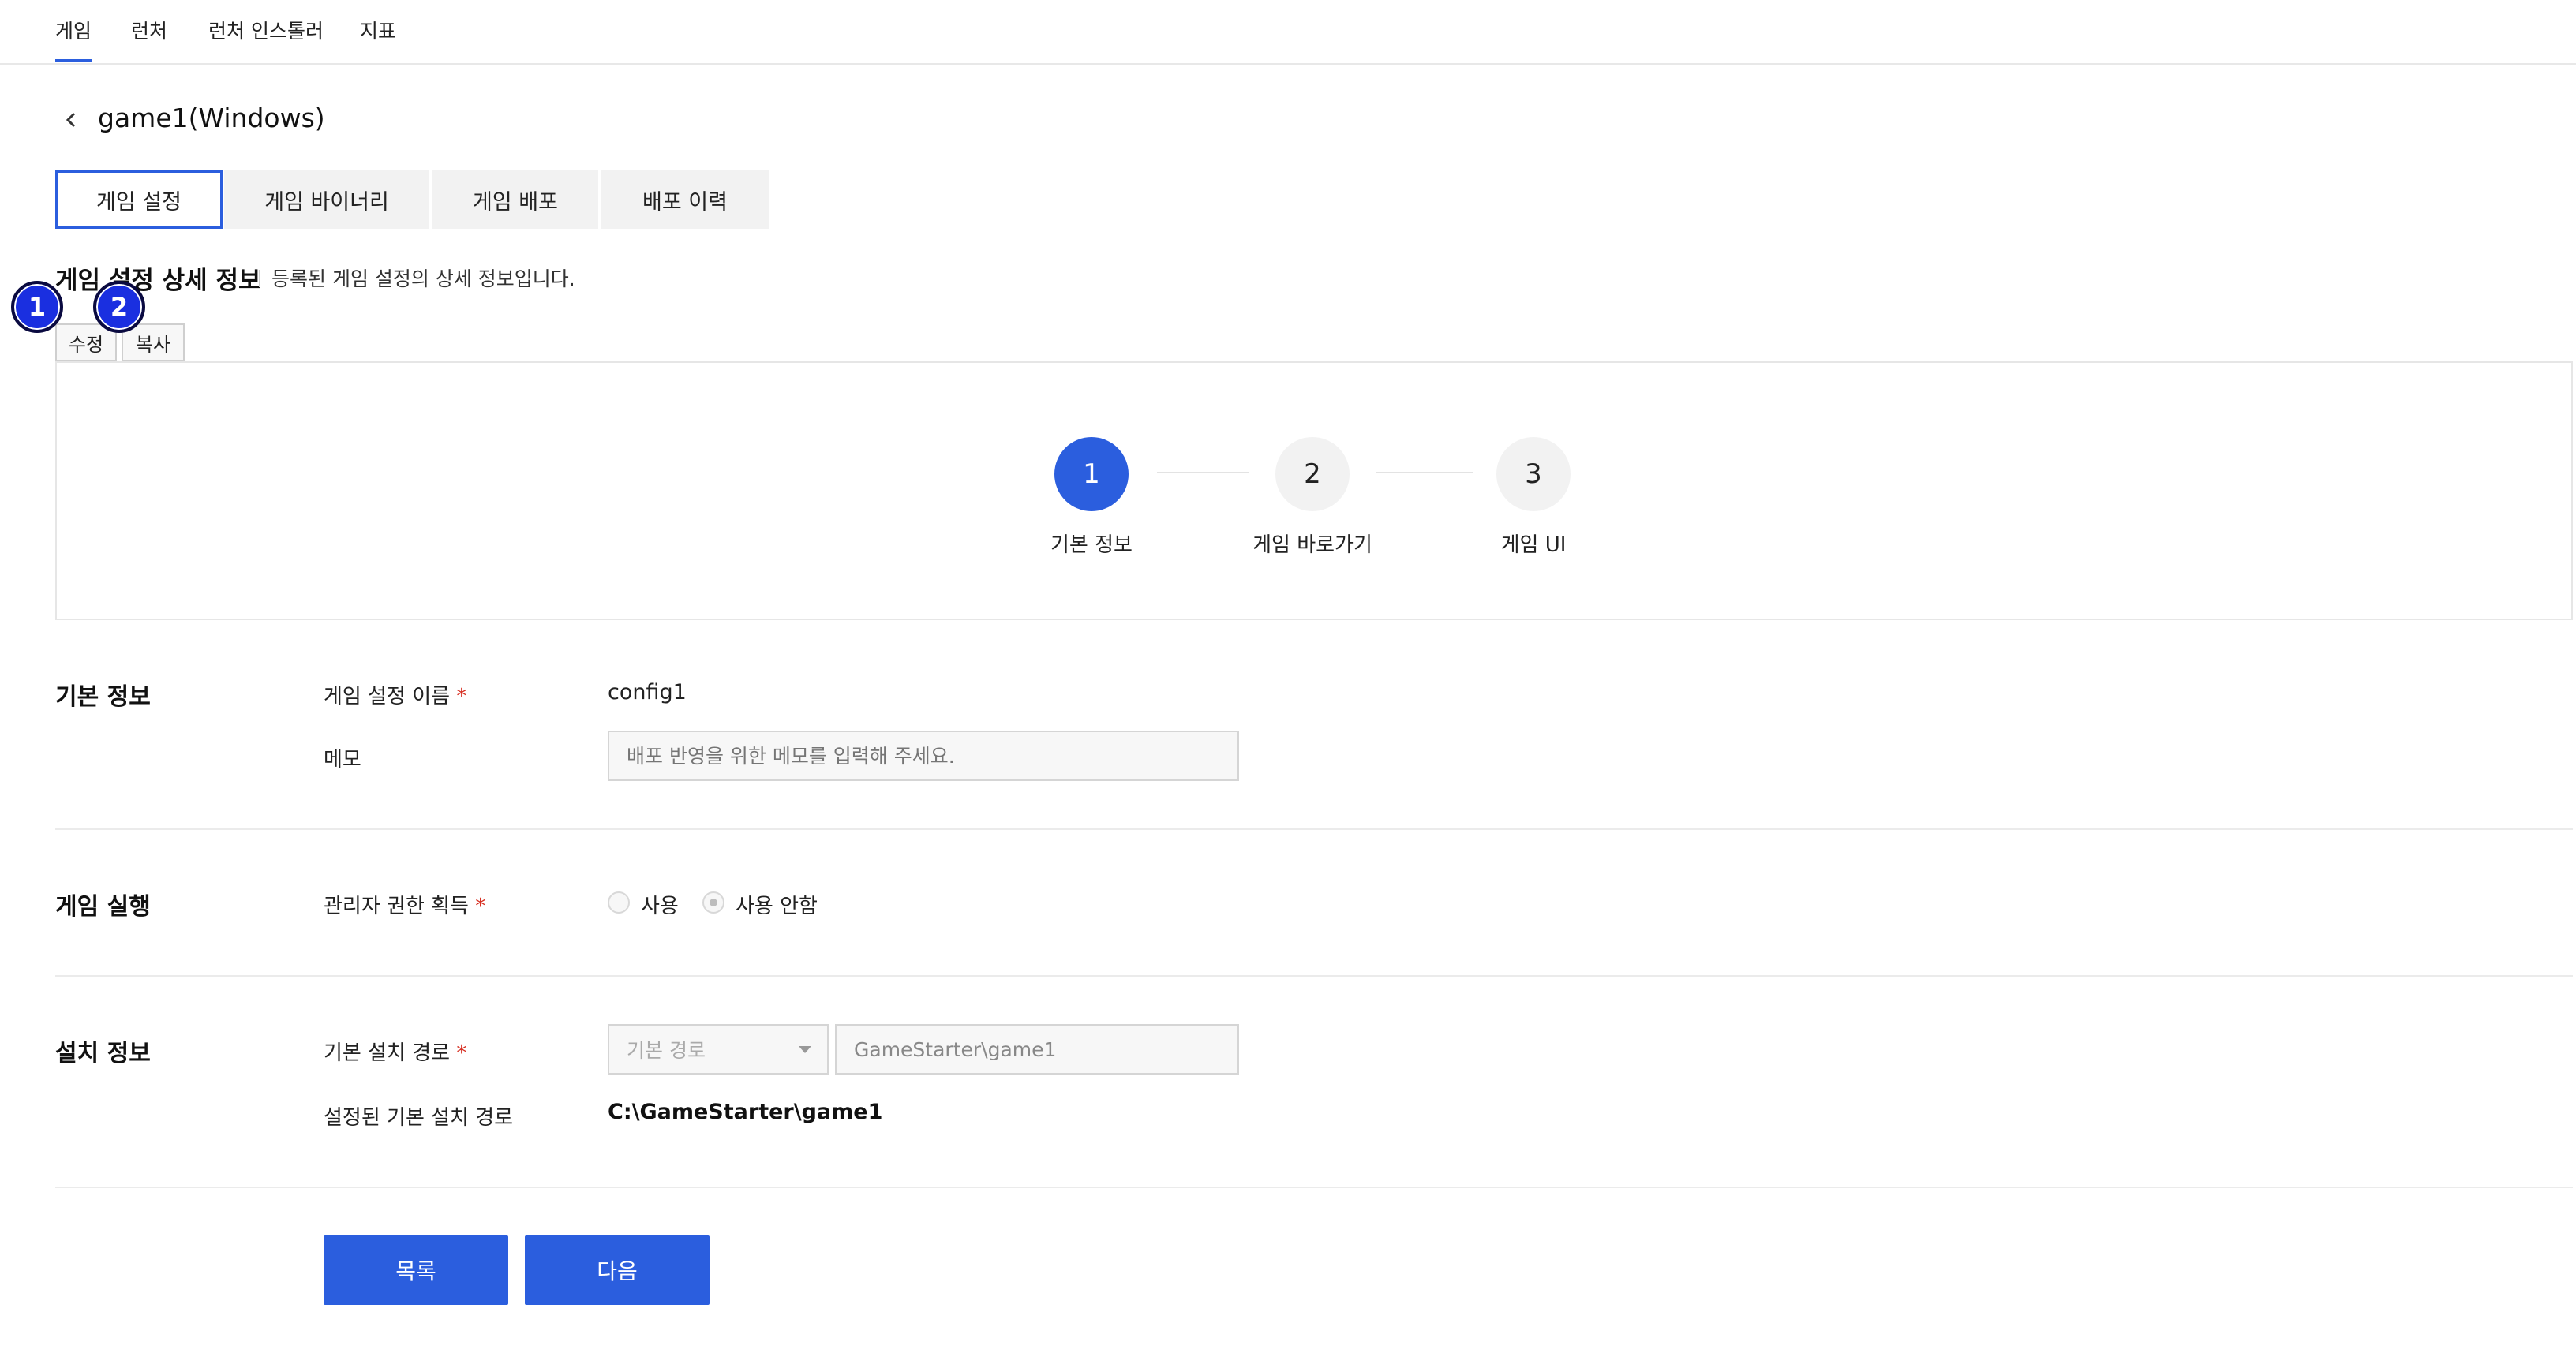  Describe the element at coordinates (103, 907) in the screenshot. I see `game-run-title: 게임 실행` at that location.